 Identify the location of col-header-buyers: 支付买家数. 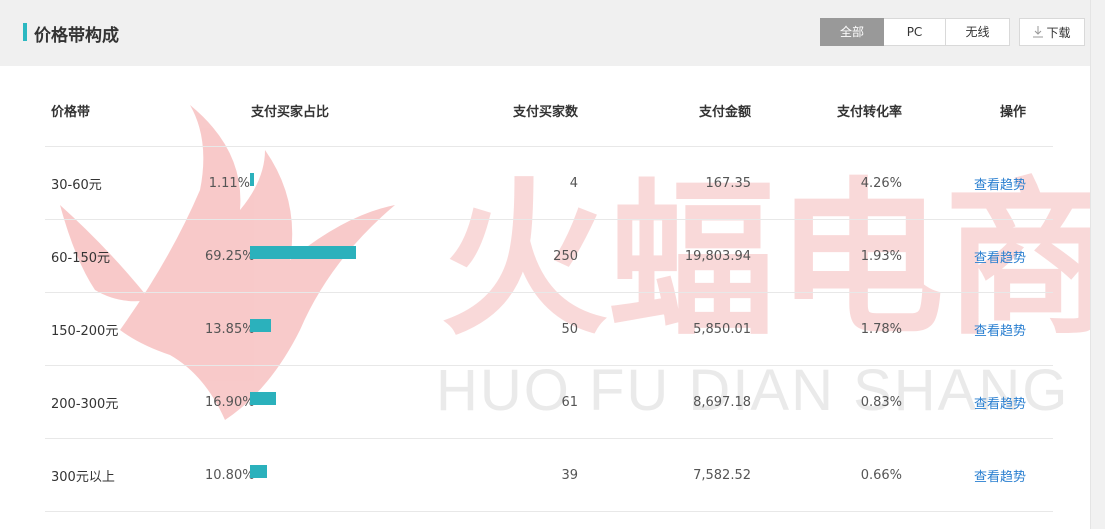
(545, 112).